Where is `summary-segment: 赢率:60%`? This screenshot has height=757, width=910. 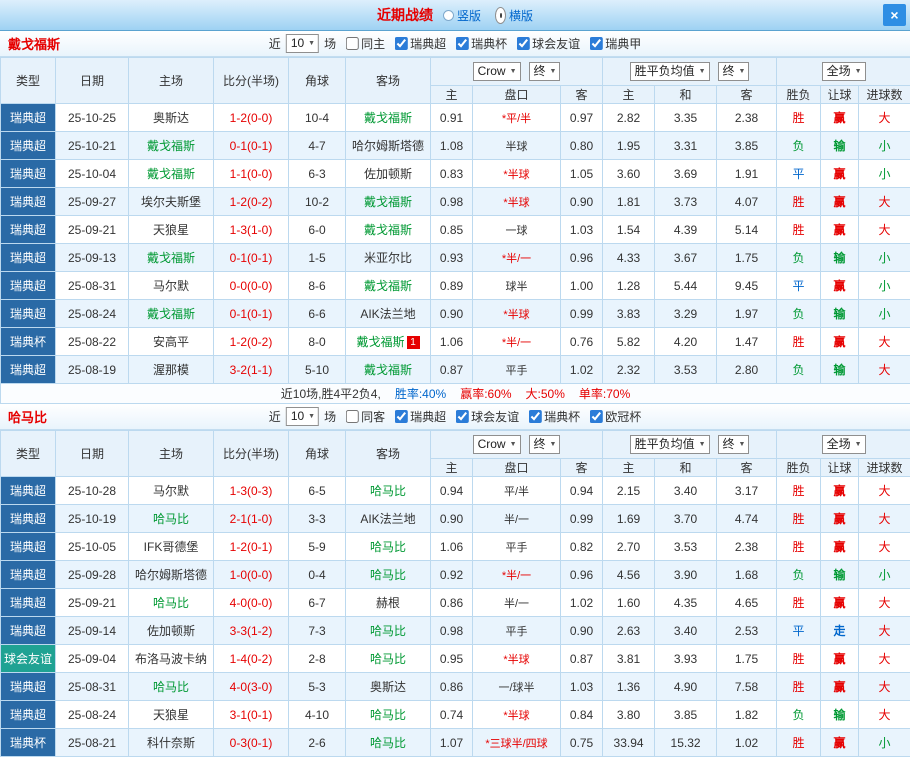
summary-segment: 赢率:60% is located at coordinates (485, 394).